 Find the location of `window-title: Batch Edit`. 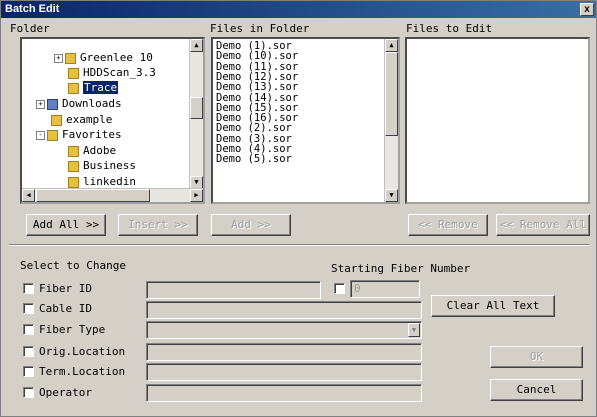

window-title: Batch Edit is located at coordinates (32, 9).